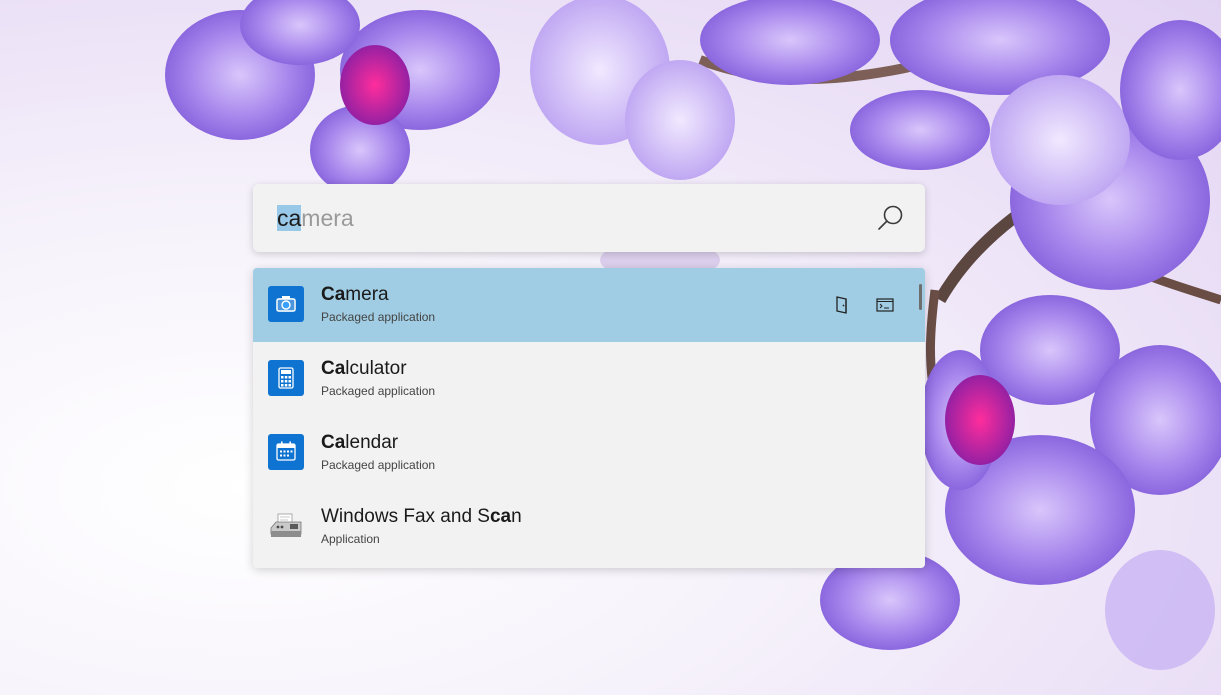 The height and width of the screenshot is (695, 1221). I want to click on search-input: camera, so click(315, 218).